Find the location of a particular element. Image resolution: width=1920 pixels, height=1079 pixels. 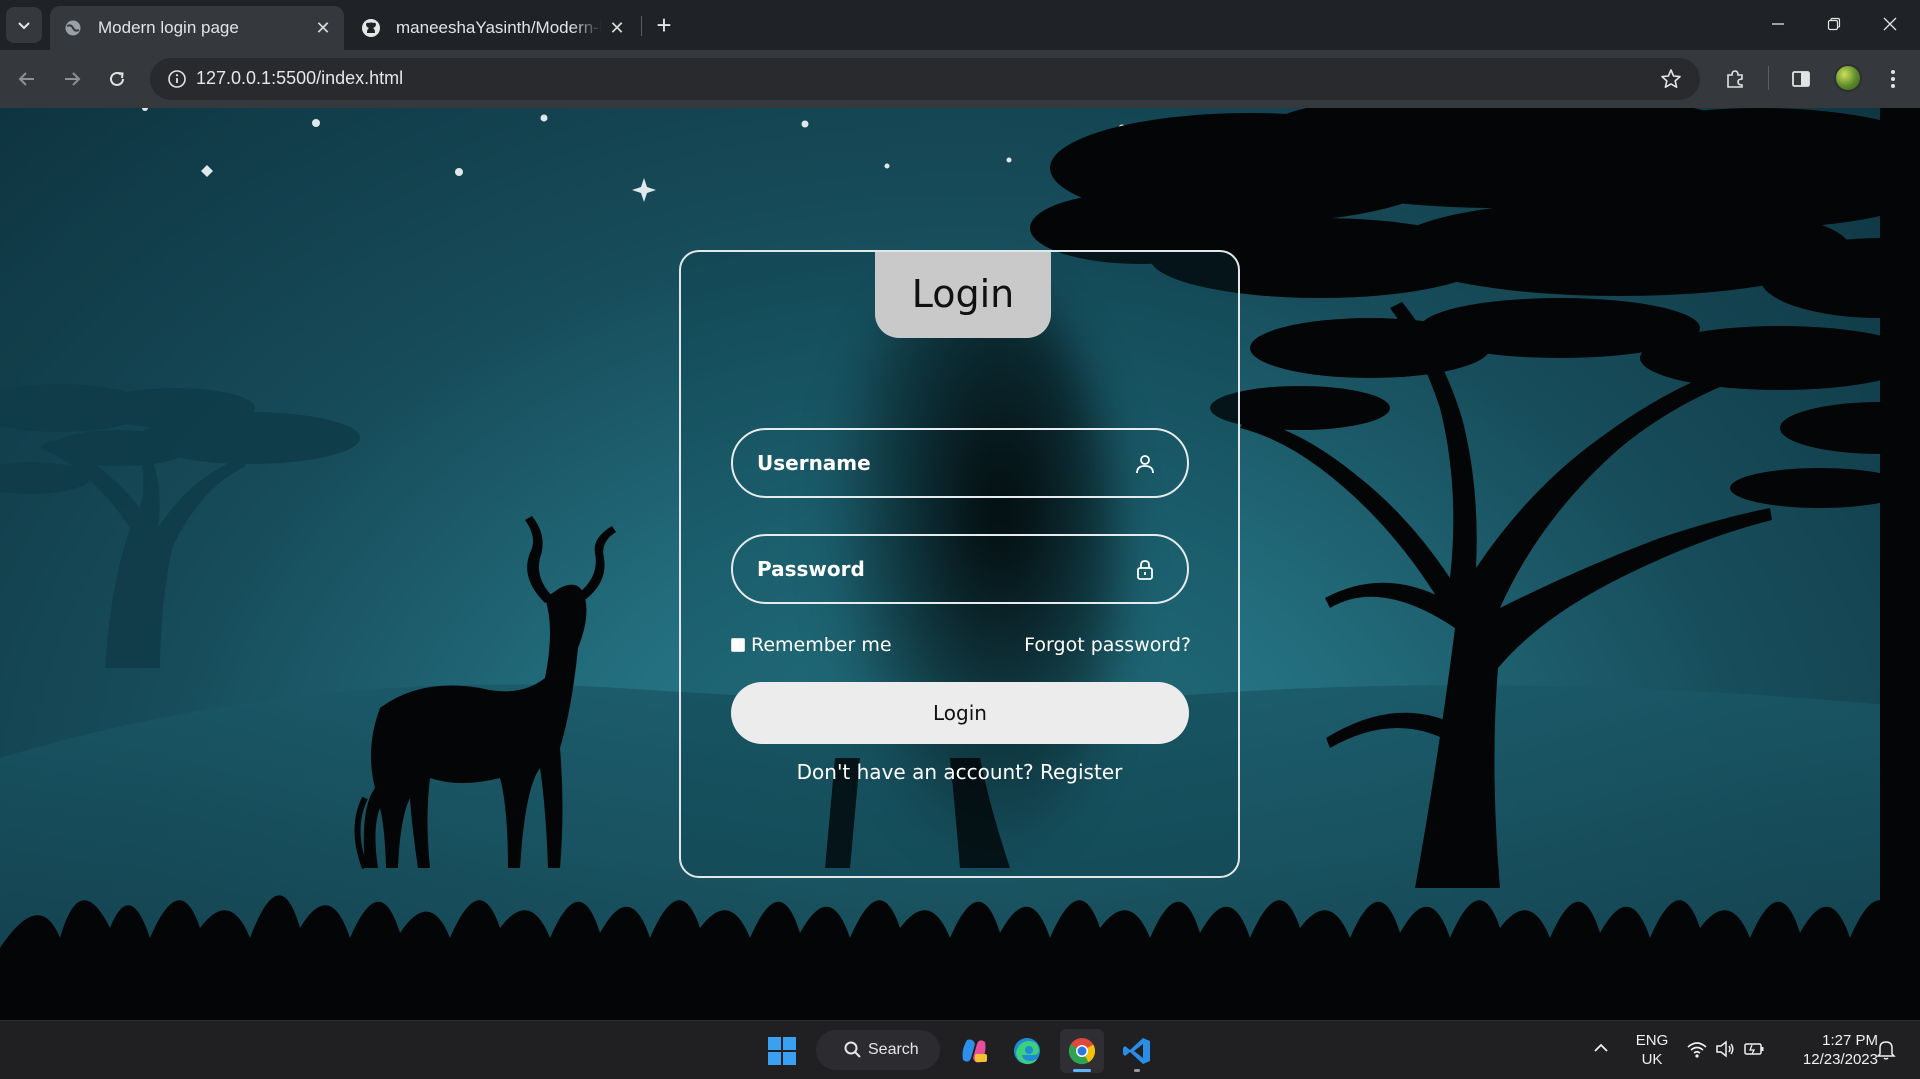

clock: 1:27 PM 12/23/2023 is located at coordinates (1830, 1055).